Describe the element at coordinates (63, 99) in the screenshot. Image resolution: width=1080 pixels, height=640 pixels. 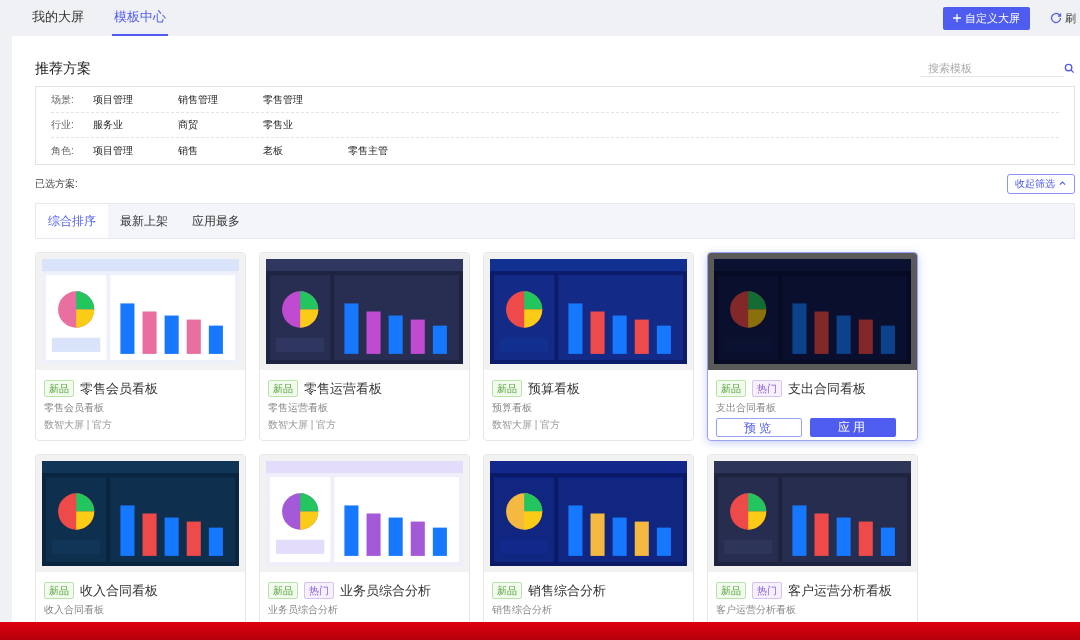
I see `filter-label: 场景:` at that location.